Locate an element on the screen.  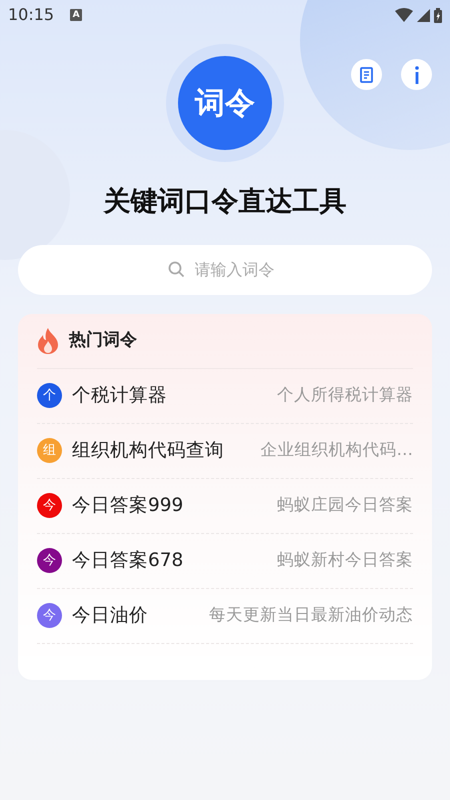
command-item: 个 个税计算器 个人所得税计算器 is located at coordinates (225, 396).